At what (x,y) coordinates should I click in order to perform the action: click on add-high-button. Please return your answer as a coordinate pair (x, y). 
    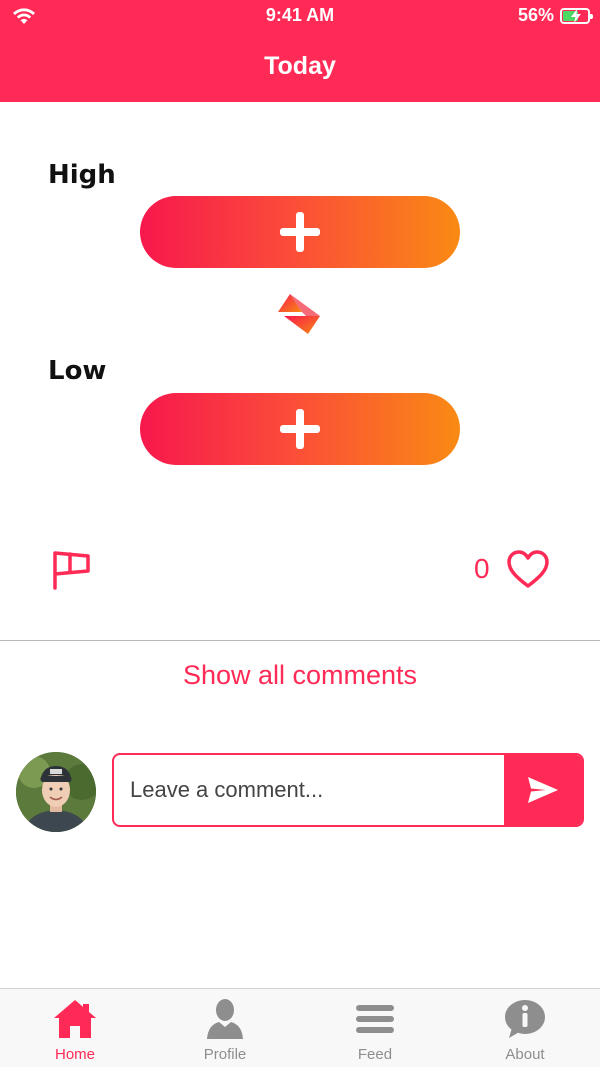
    Looking at the image, I should click on (300, 232).